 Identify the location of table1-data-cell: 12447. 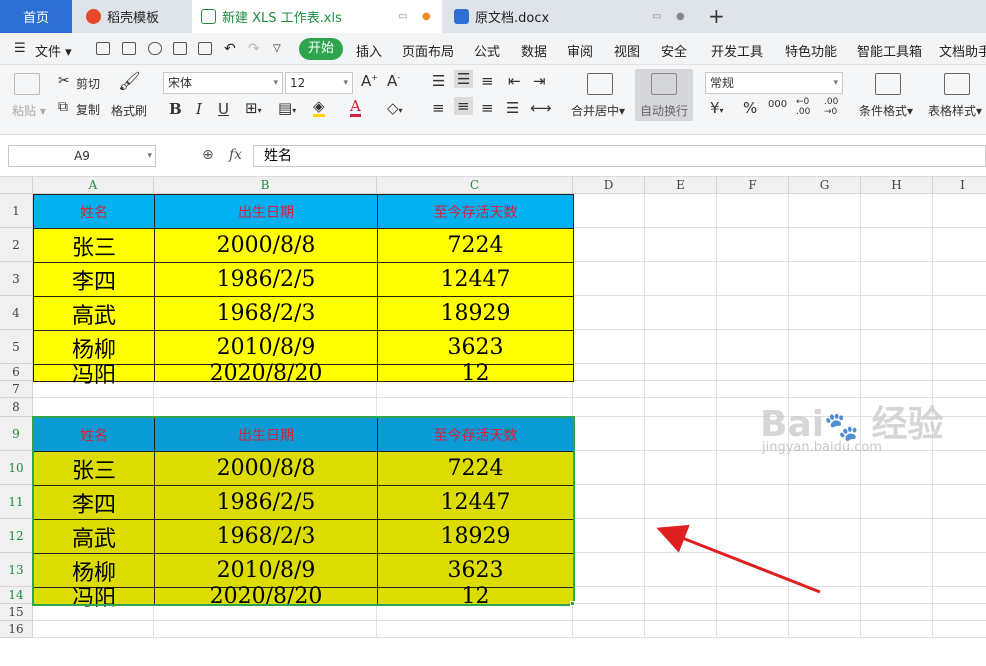
(475, 279).